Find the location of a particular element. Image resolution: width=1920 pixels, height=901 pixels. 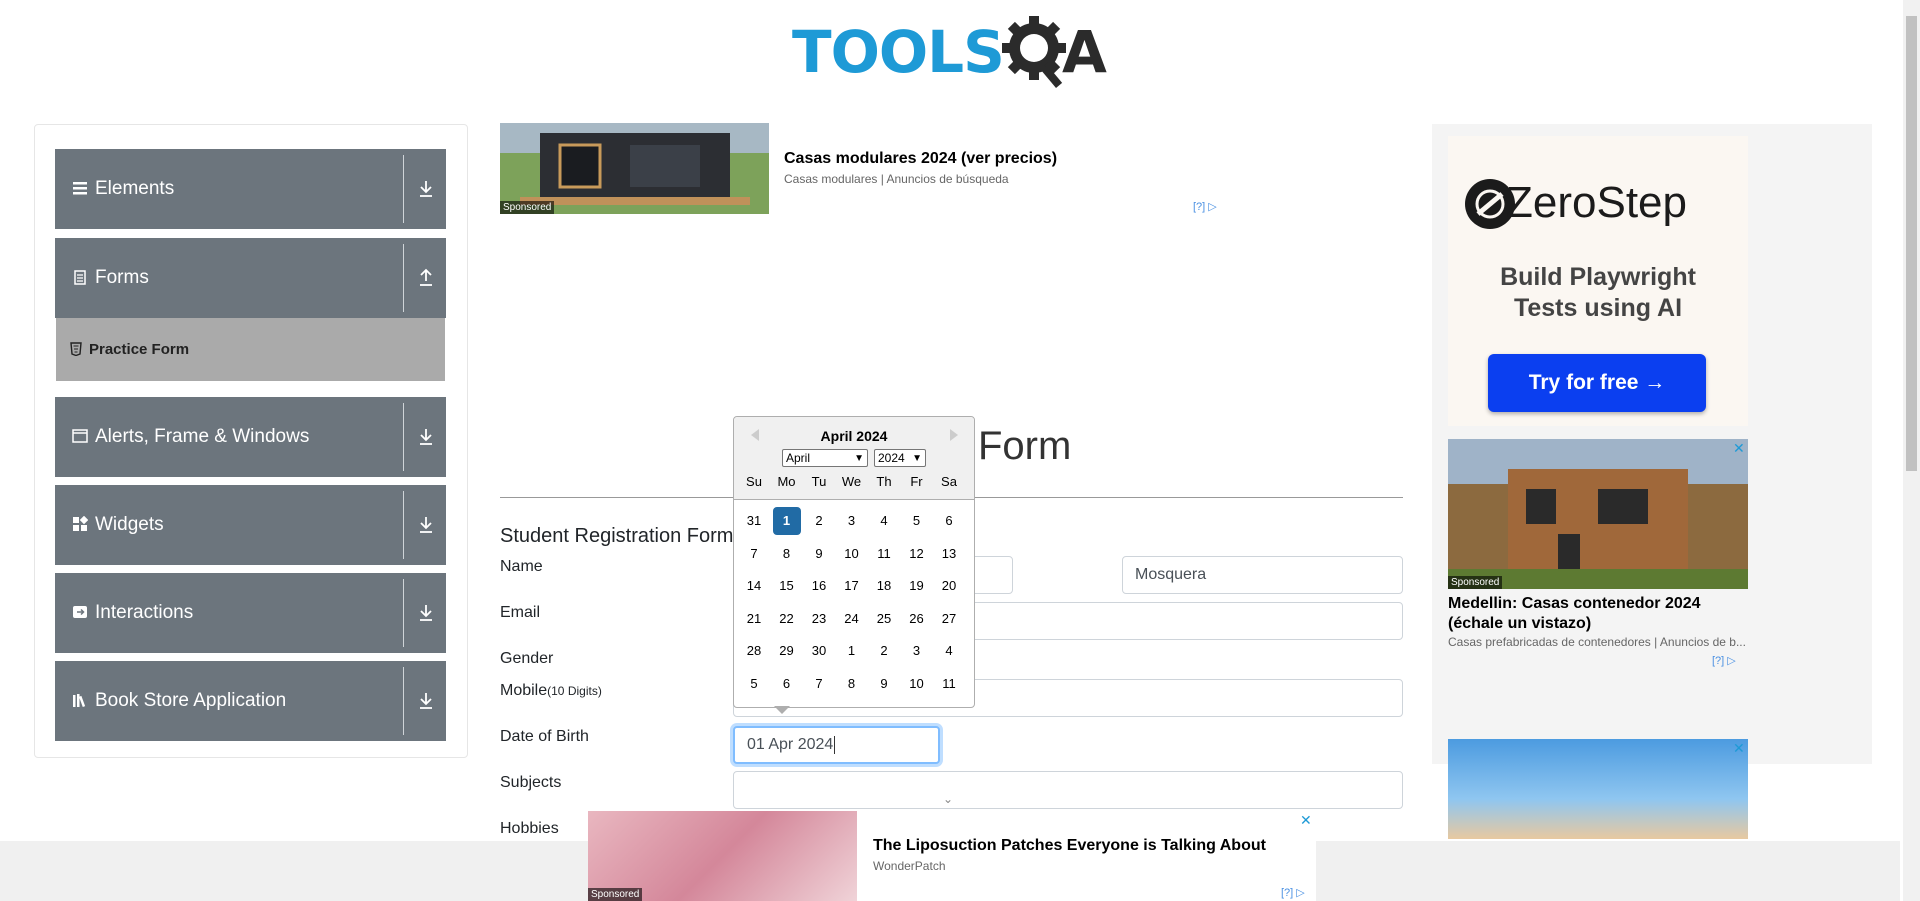

calendar-day: 20 is located at coordinates (949, 586).